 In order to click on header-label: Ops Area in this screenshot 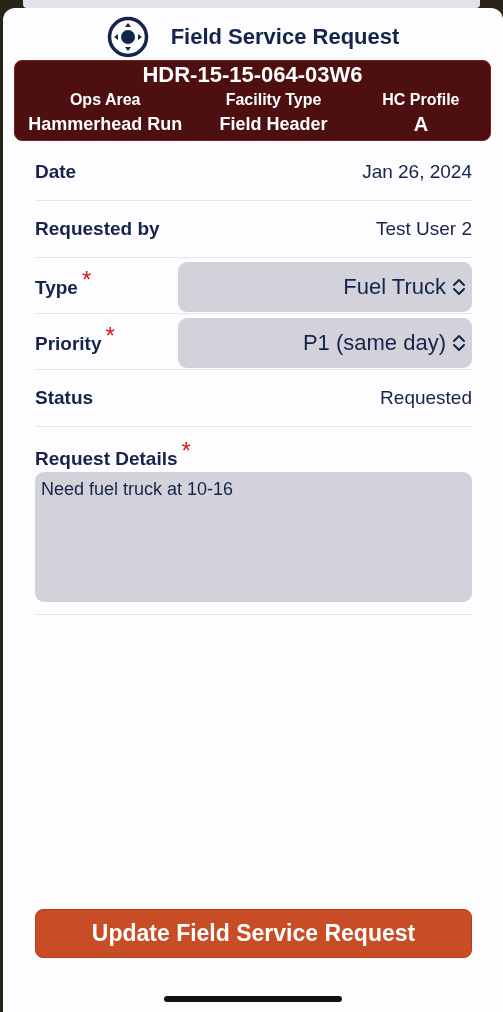, I will do `click(105, 100)`.